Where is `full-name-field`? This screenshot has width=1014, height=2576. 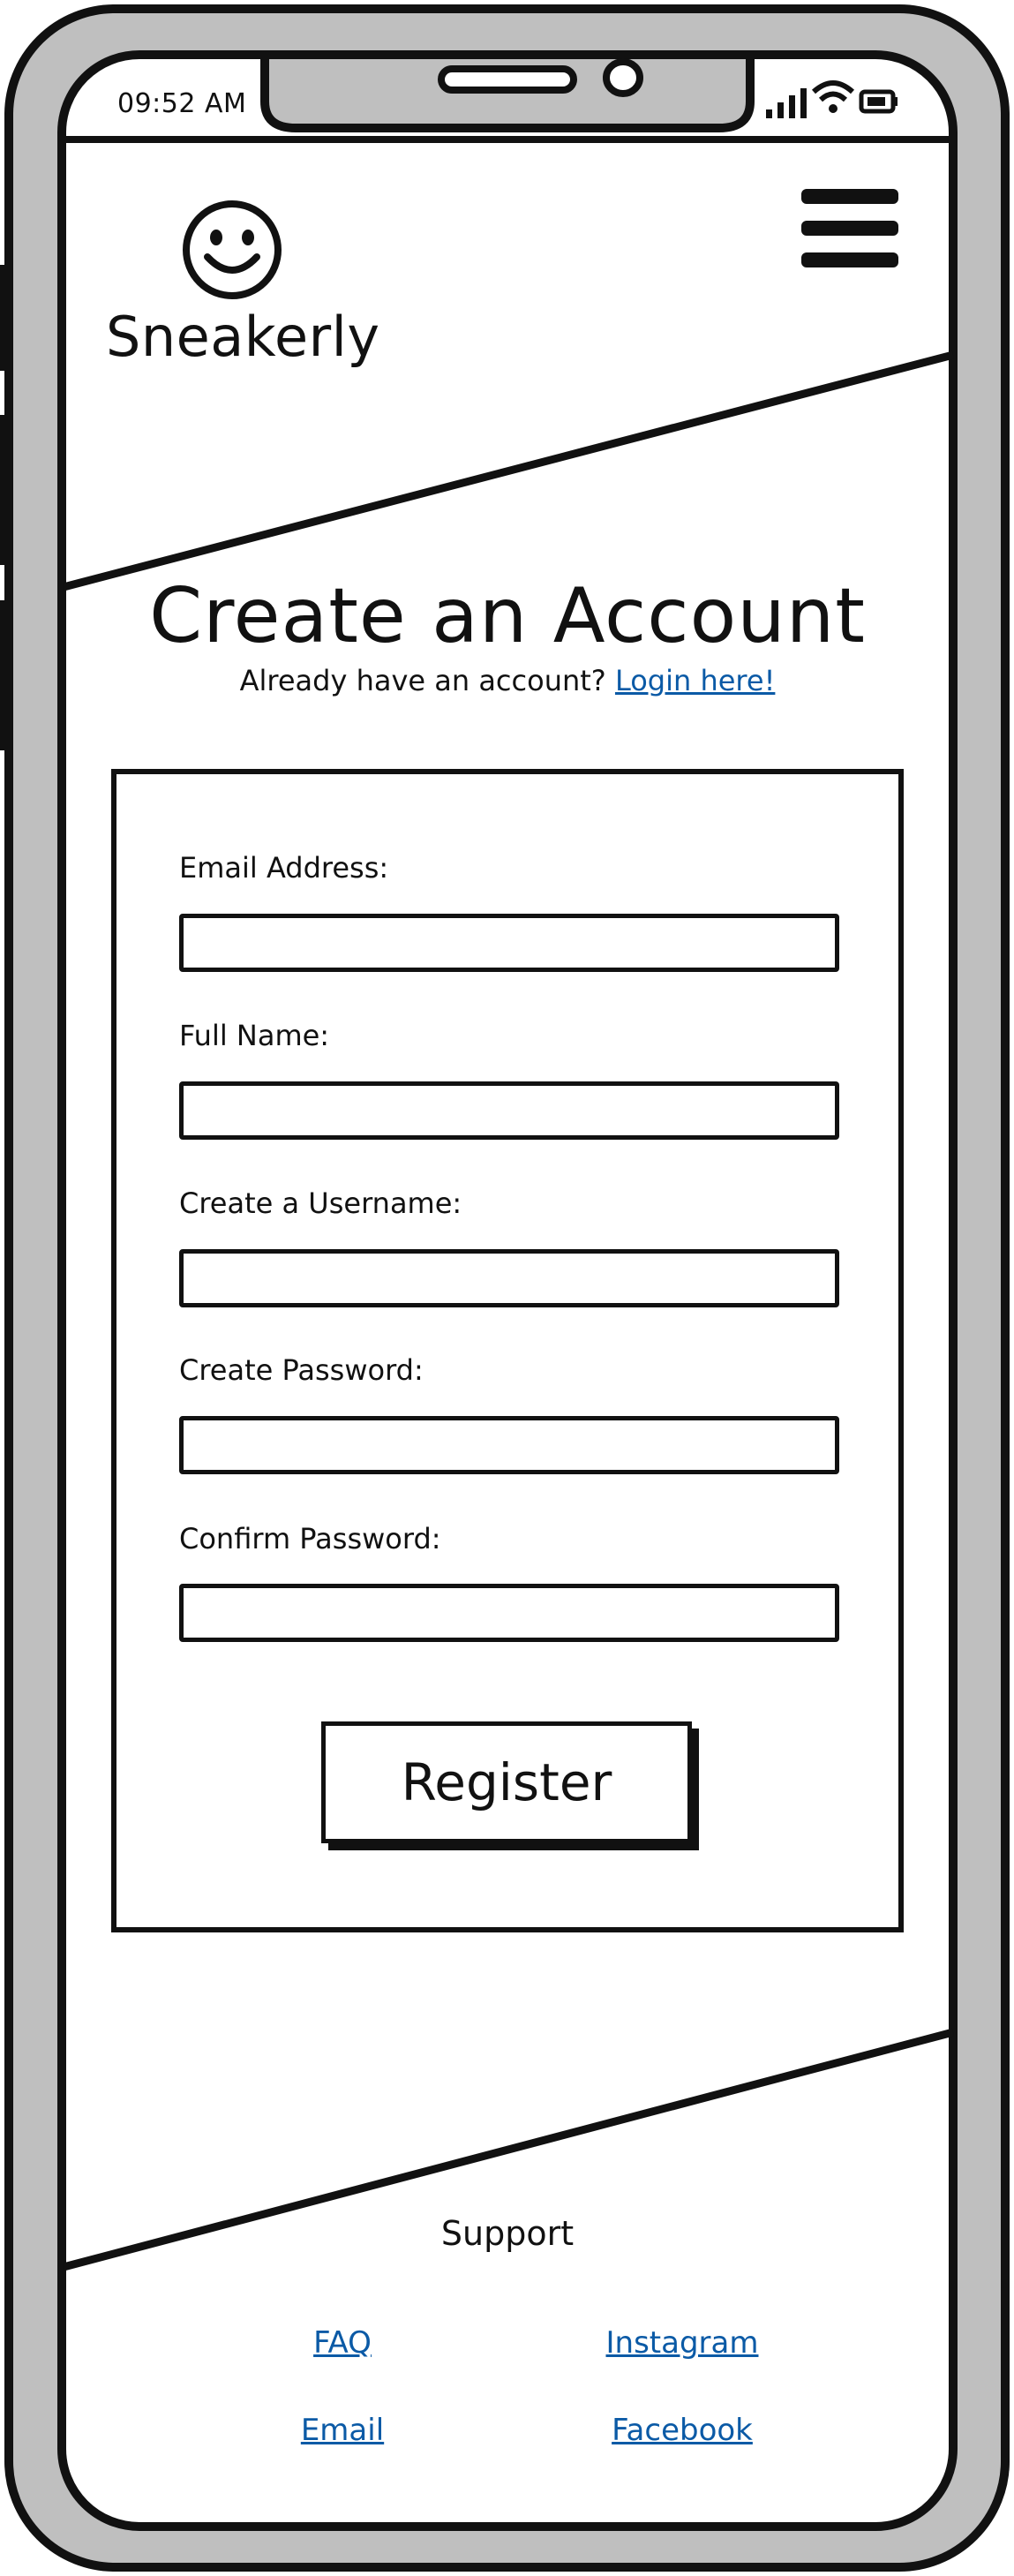 full-name-field is located at coordinates (509, 1111).